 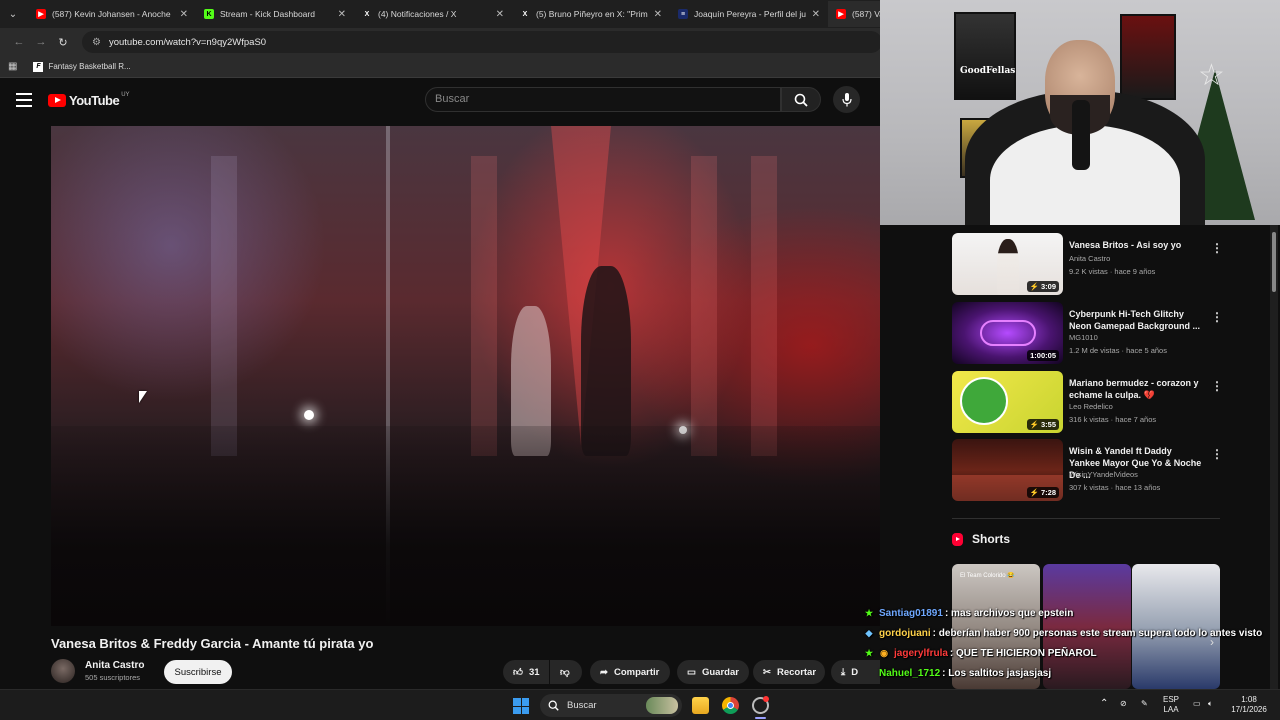 What do you see at coordinates (309, 415) in the screenshot?
I see `stage-spotlight` at bounding box center [309, 415].